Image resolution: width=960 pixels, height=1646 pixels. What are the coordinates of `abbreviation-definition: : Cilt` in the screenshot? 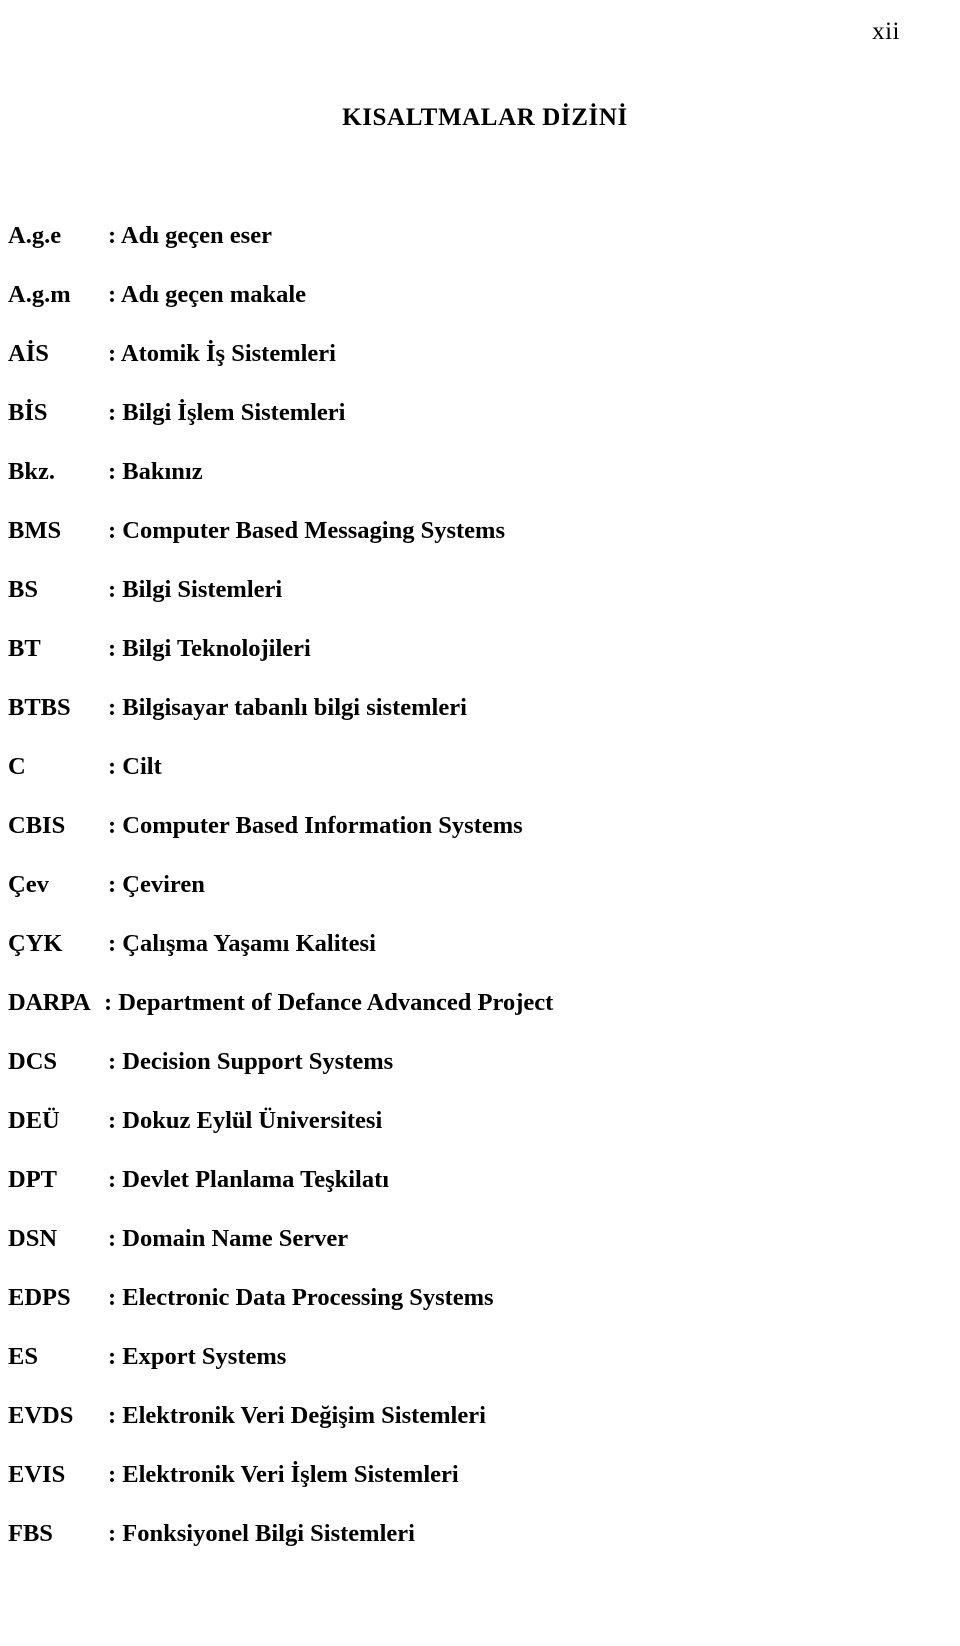 It's located at (135, 766).